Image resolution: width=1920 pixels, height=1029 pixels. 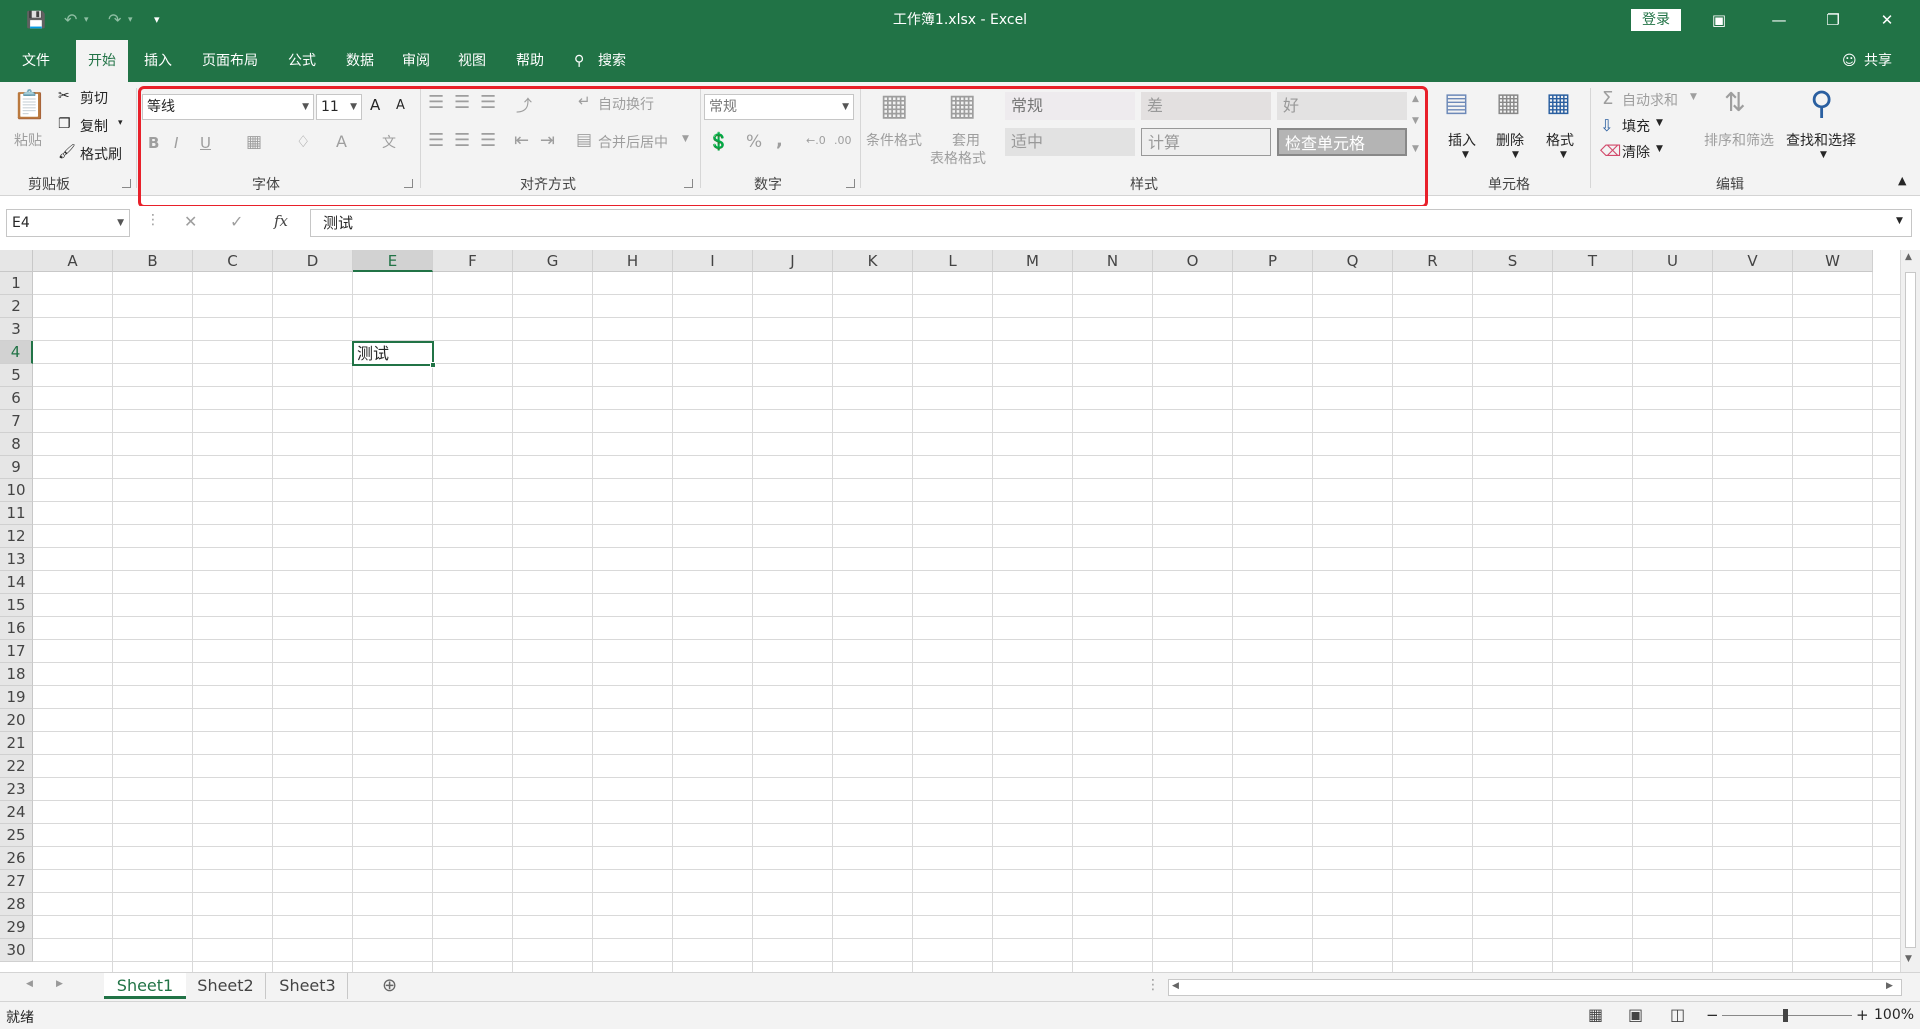 What do you see at coordinates (389, 985) in the screenshot?
I see `add-sheet-icon: ⊕` at bounding box center [389, 985].